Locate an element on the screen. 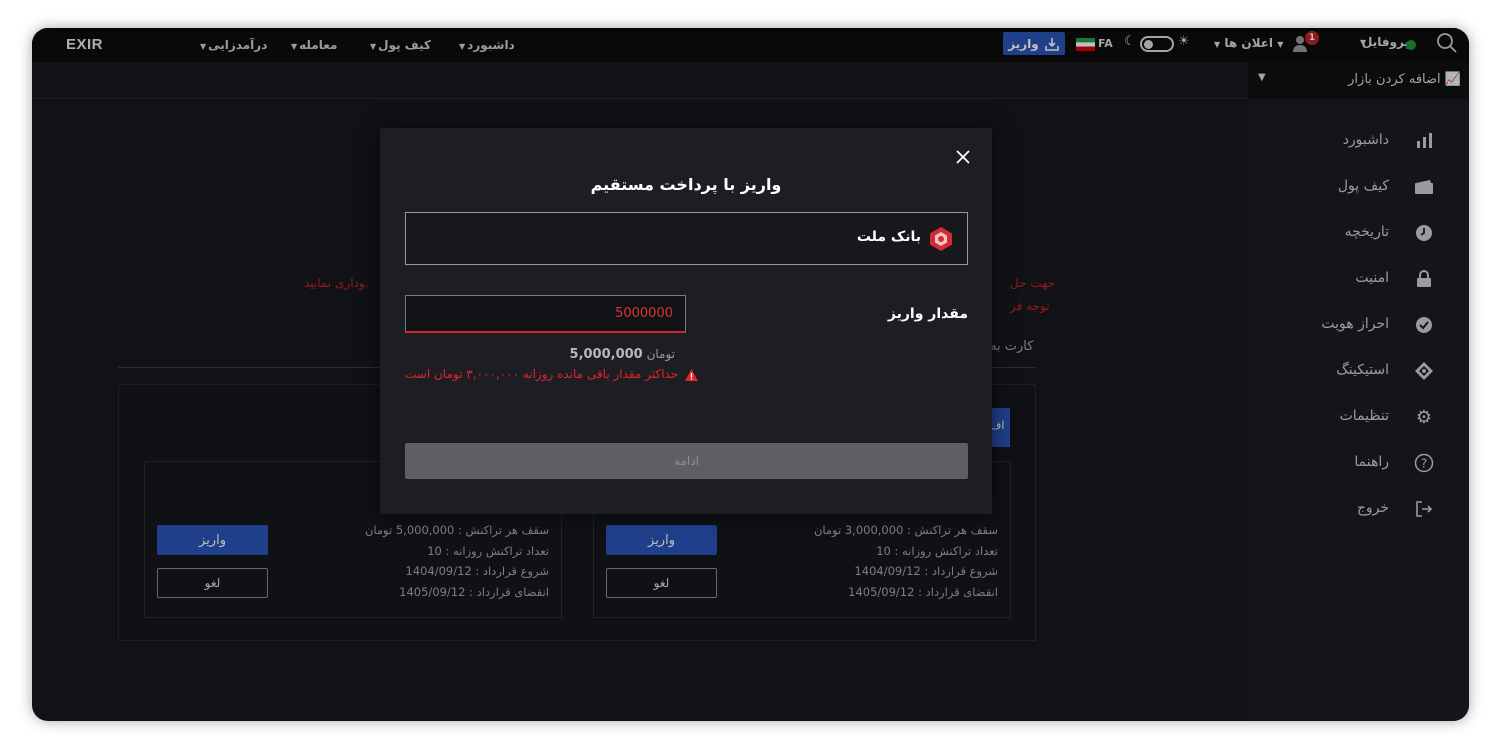 The width and height of the screenshot is (1500, 750). warning-icon is located at coordinates (692, 374).